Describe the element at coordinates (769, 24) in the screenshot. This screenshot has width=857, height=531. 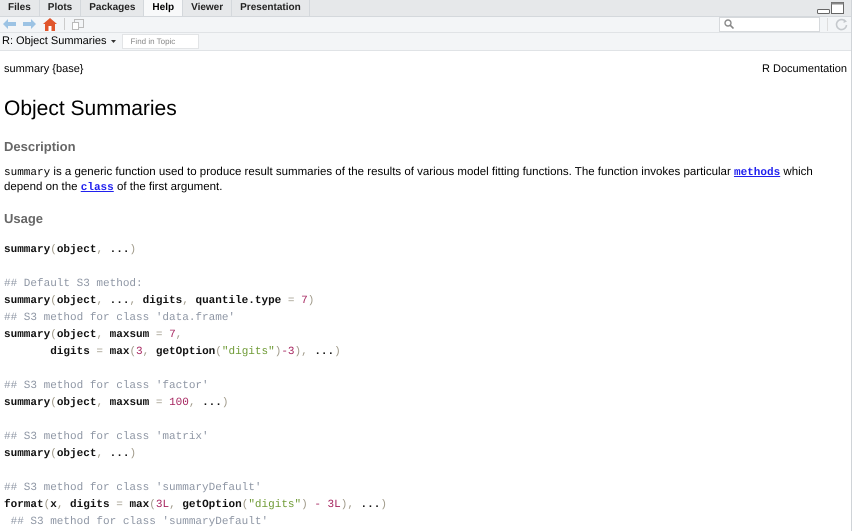
I see `search-field` at that location.